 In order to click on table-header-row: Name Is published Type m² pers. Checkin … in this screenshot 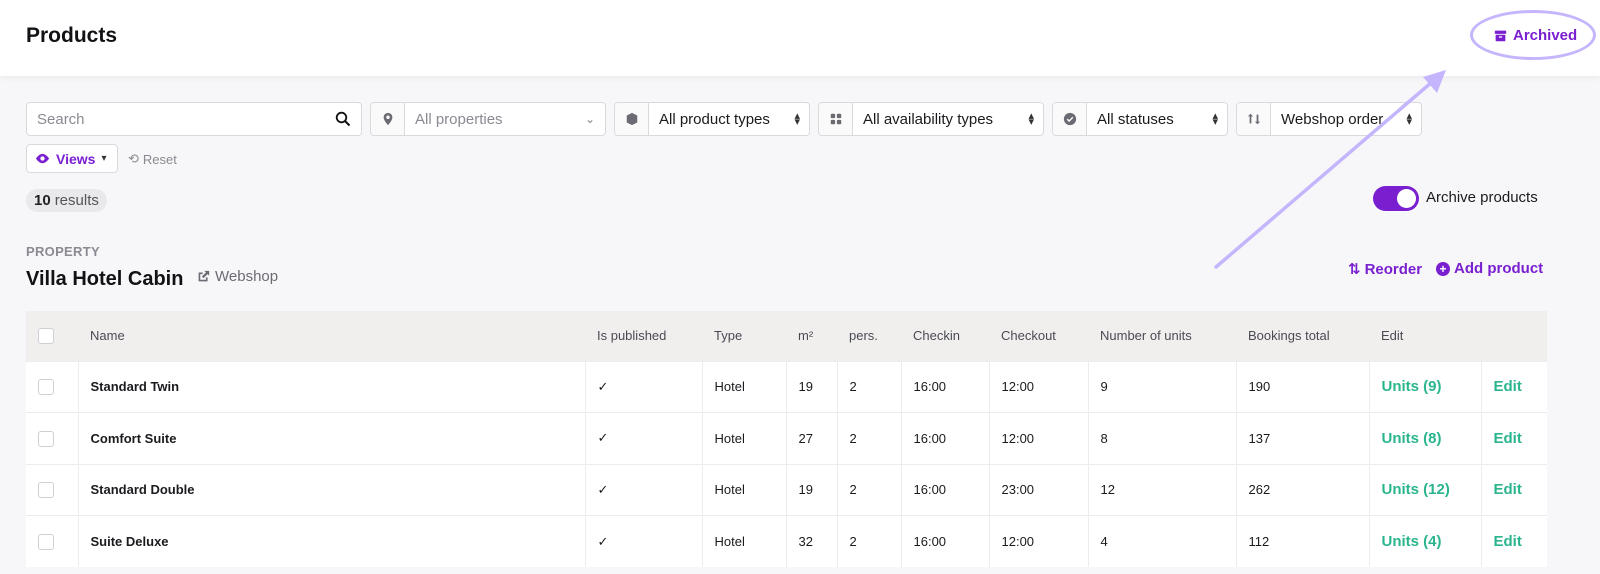, I will do `click(786, 336)`.